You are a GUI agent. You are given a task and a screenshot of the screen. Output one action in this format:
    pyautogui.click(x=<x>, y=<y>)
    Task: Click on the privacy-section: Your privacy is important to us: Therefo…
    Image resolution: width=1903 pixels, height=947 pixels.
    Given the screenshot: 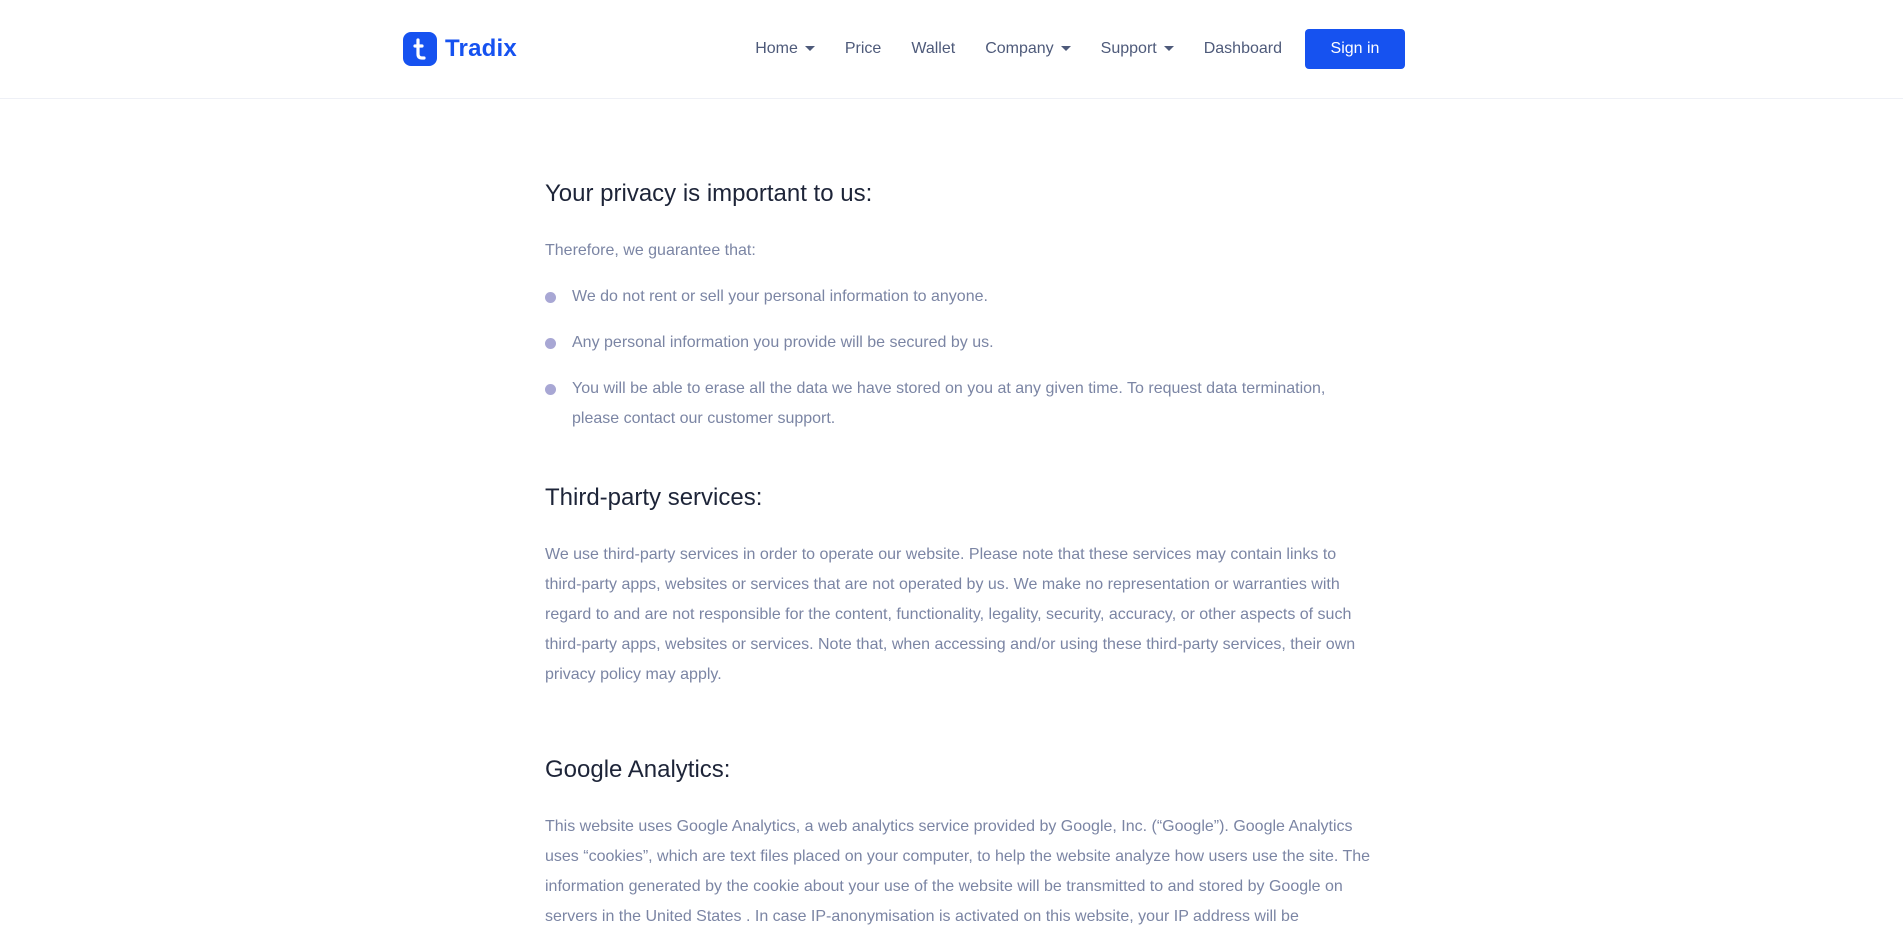 What is the action you would take?
    pyautogui.click(x=960, y=302)
    